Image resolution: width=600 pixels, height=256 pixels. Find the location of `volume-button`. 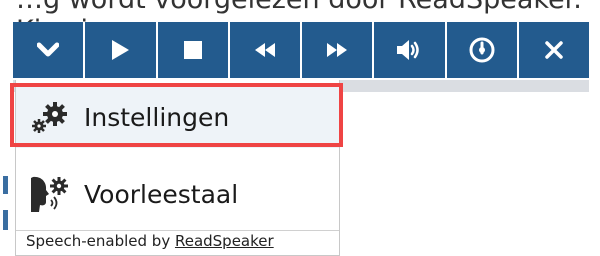

volume-button is located at coordinates (410, 50).